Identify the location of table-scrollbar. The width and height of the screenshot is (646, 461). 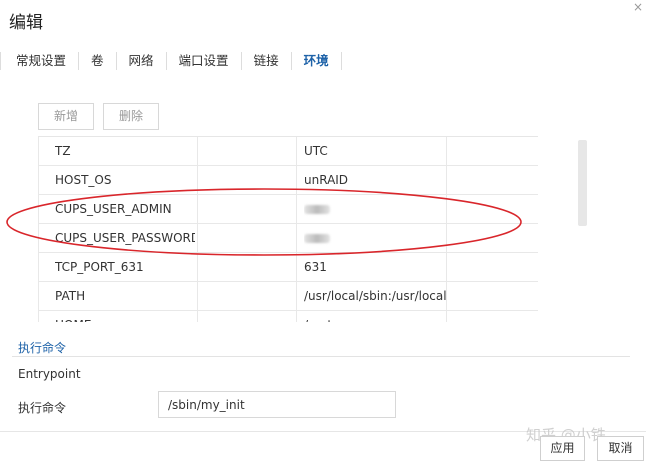
(582, 183).